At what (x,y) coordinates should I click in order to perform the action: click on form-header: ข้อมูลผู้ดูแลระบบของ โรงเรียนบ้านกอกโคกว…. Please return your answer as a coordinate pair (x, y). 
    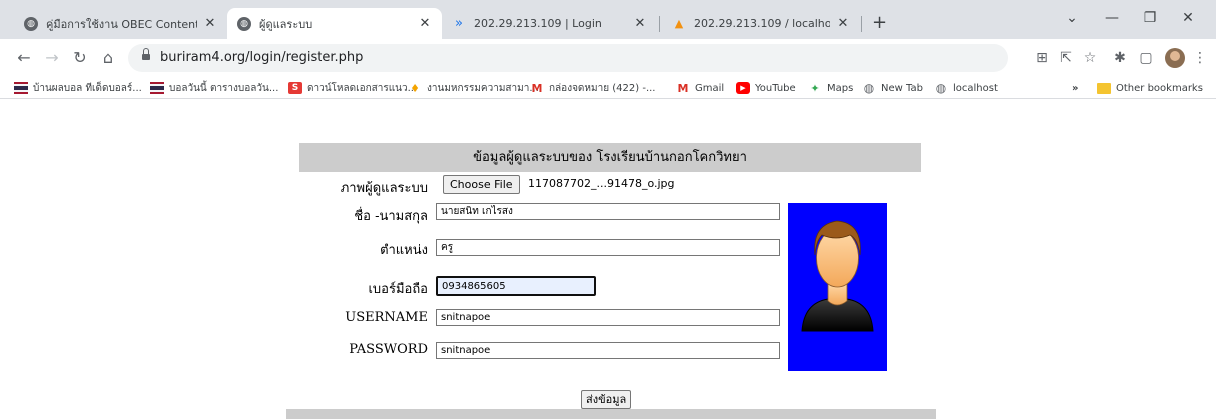
    Looking at the image, I should click on (610, 157).